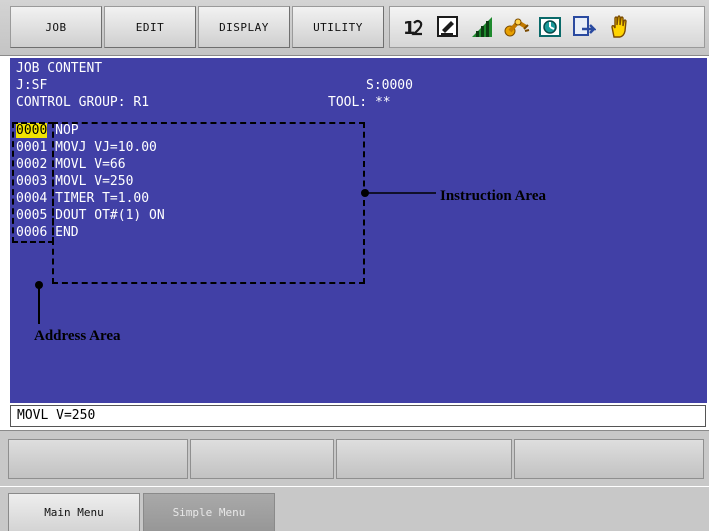 Image resolution: width=709 pixels, height=531 pixels. What do you see at coordinates (389, 85) in the screenshot?
I see `step-number: S:0000` at bounding box center [389, 85].